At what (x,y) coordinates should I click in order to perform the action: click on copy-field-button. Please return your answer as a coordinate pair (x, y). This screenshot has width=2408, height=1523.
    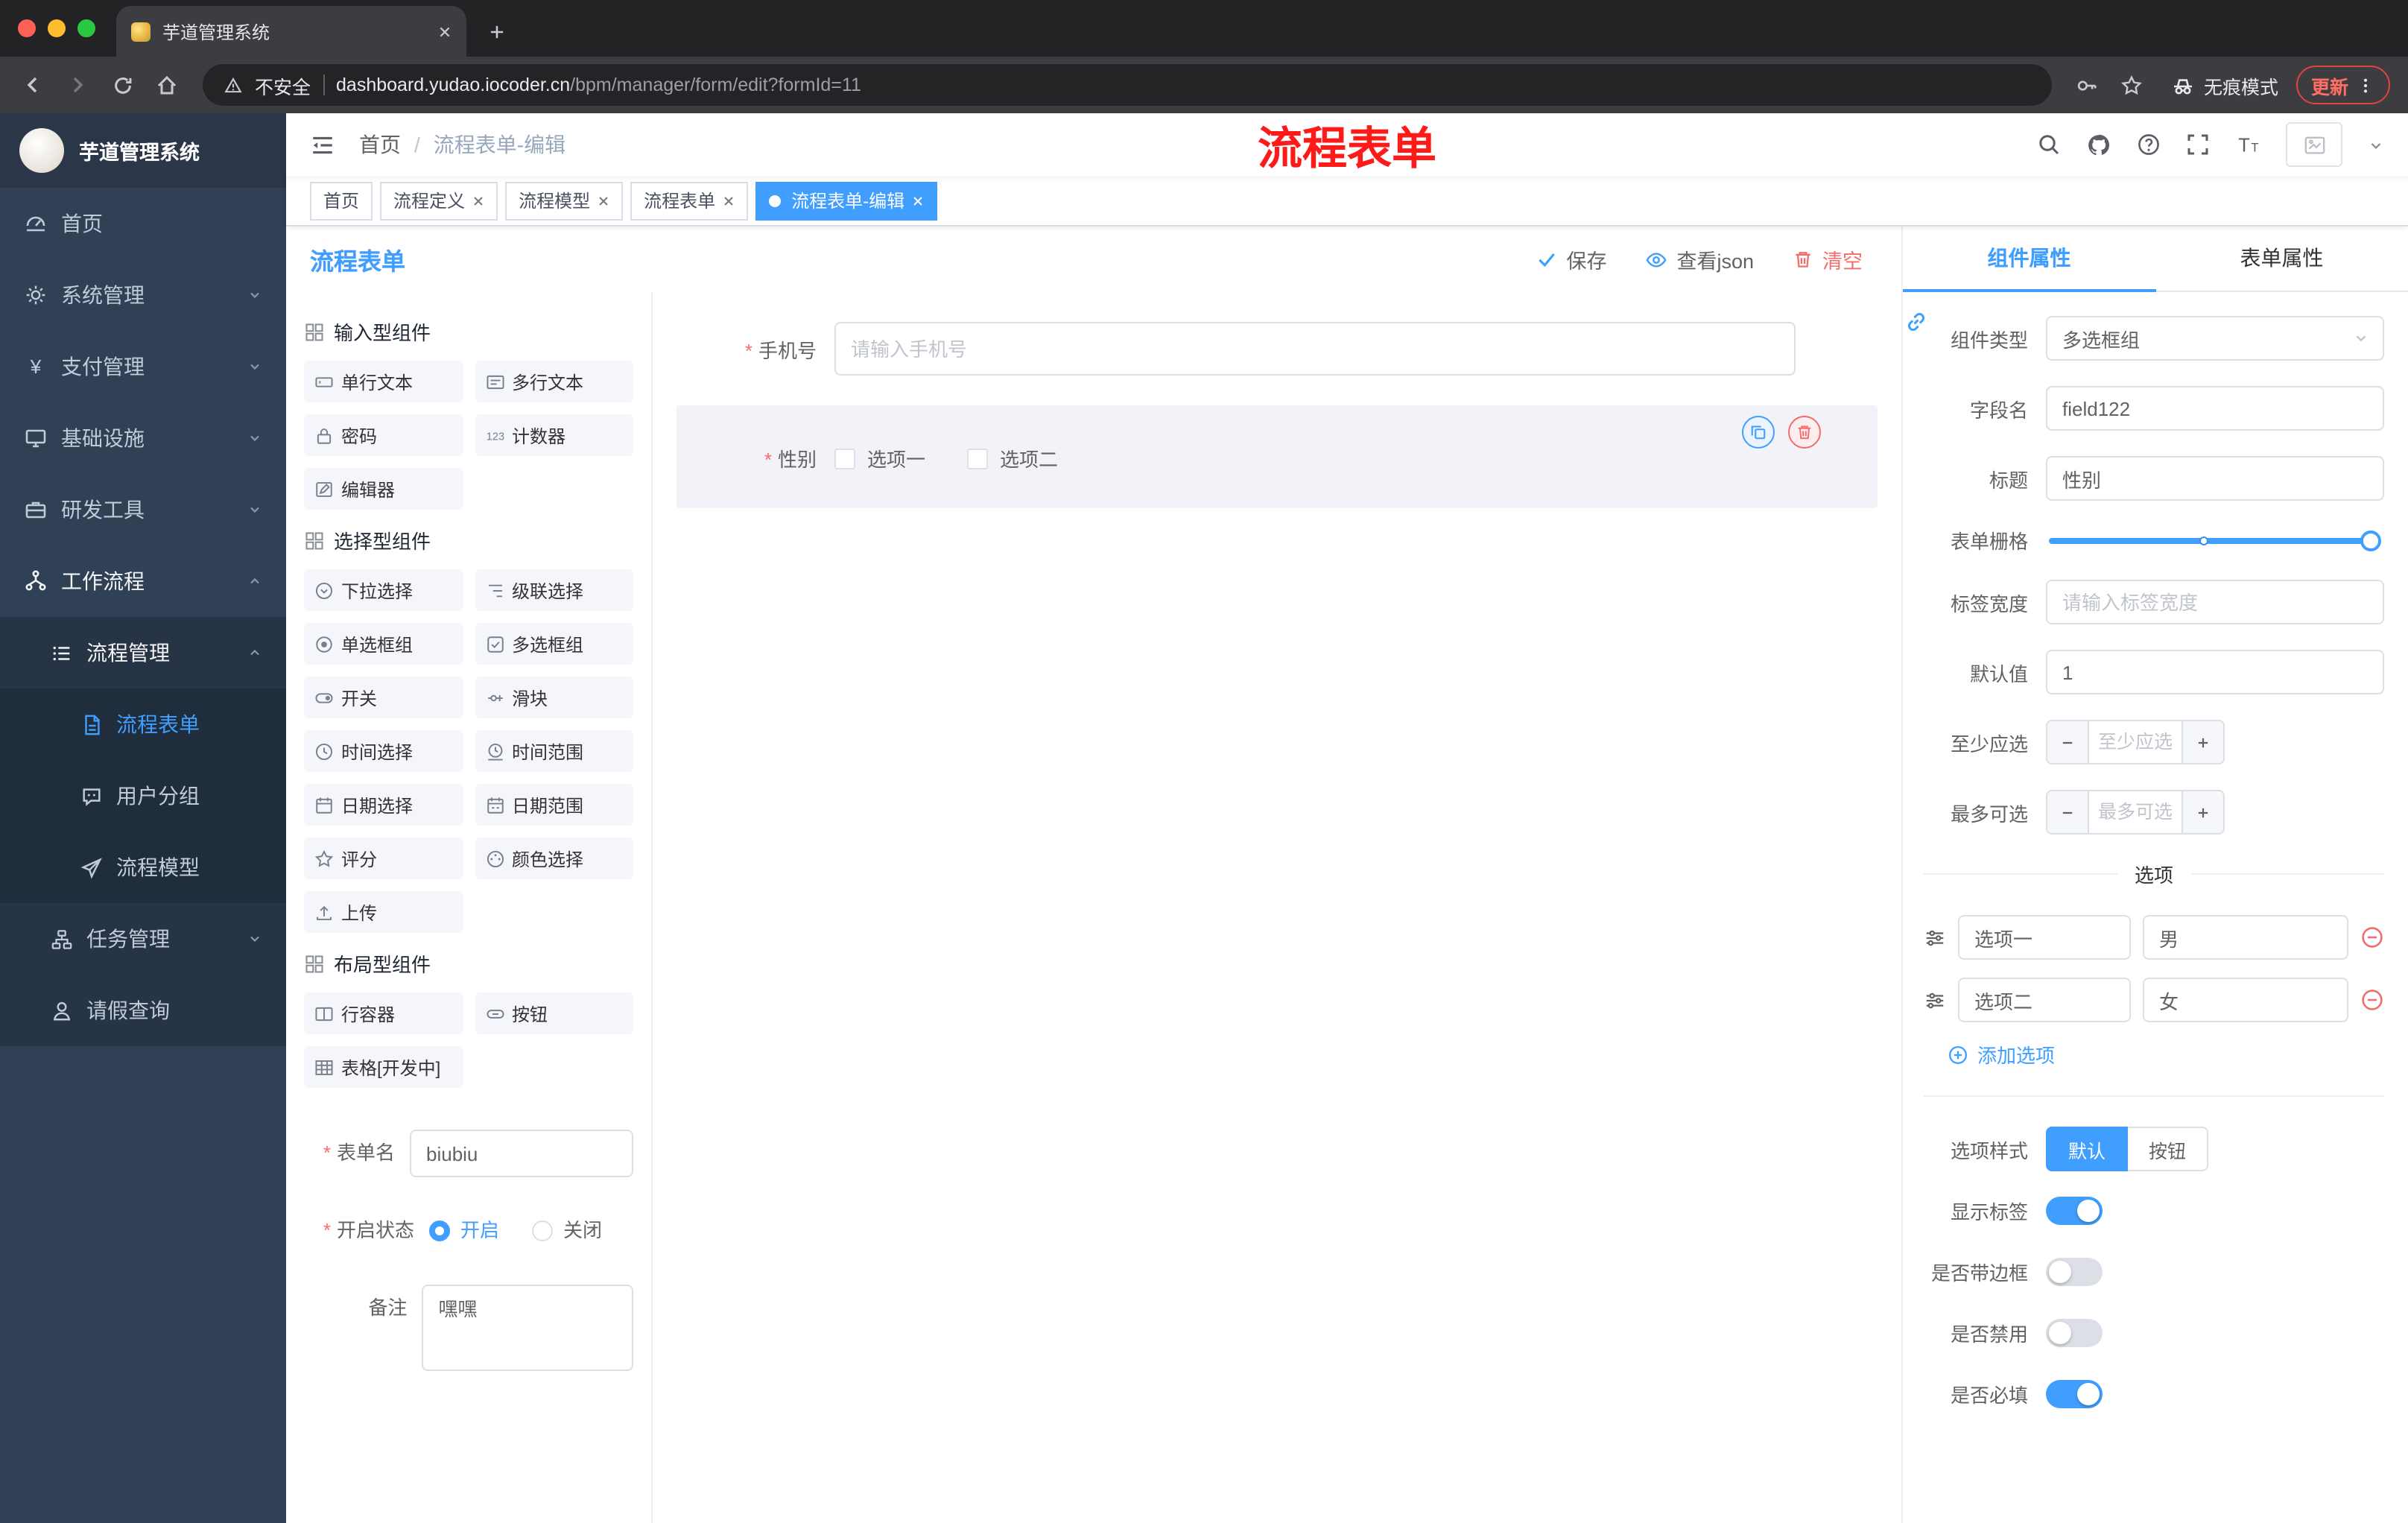
    Looking at the image, I should click on (1758, 432).